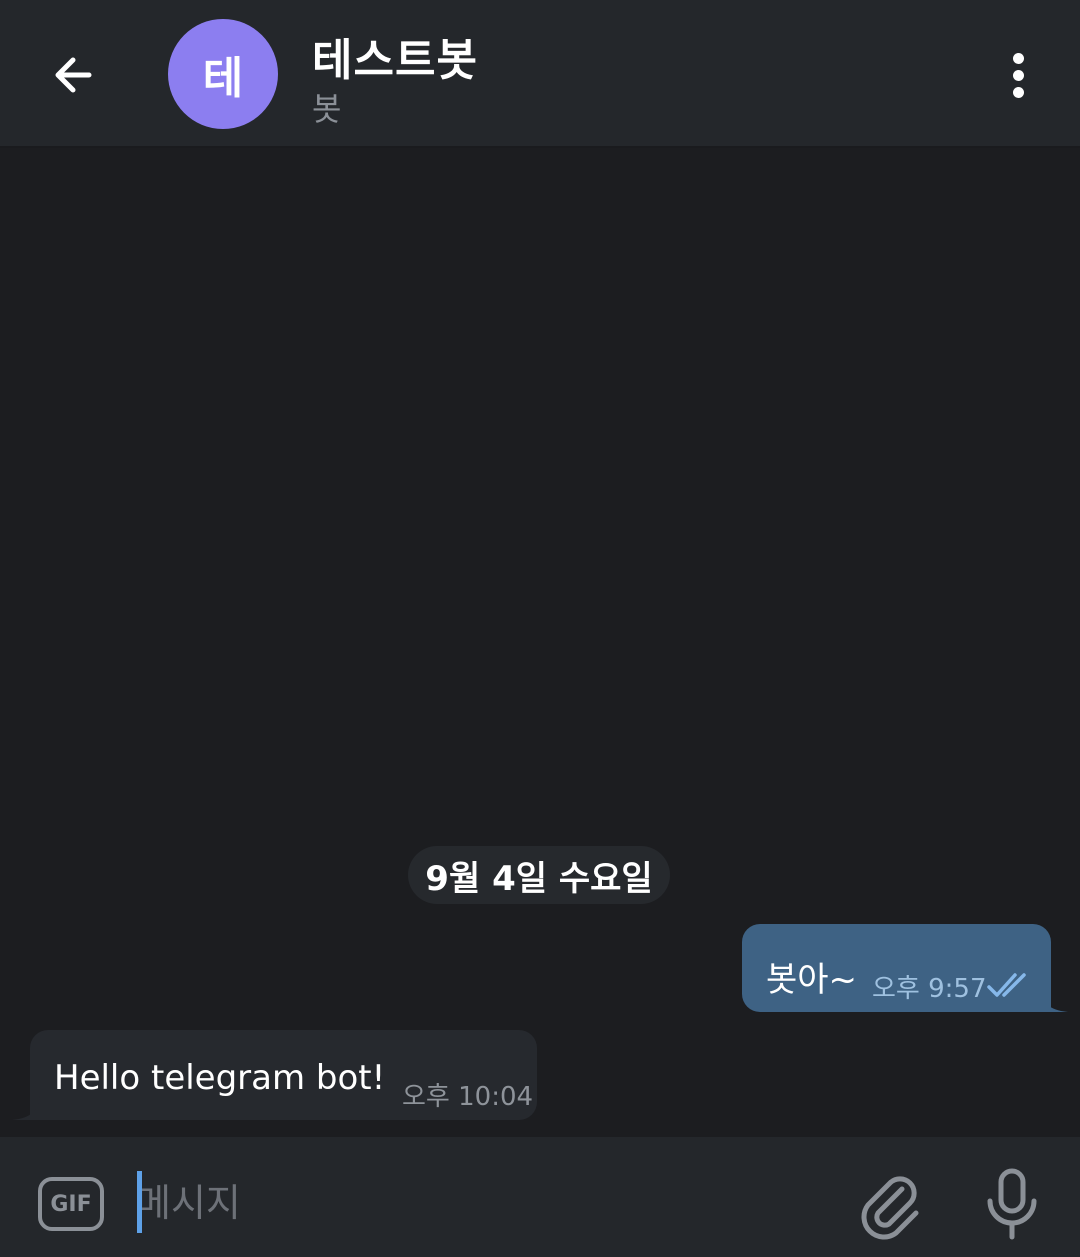 This screenshot has width=1080, height=1257. I want to click on attach-button, so click(891, 1204).